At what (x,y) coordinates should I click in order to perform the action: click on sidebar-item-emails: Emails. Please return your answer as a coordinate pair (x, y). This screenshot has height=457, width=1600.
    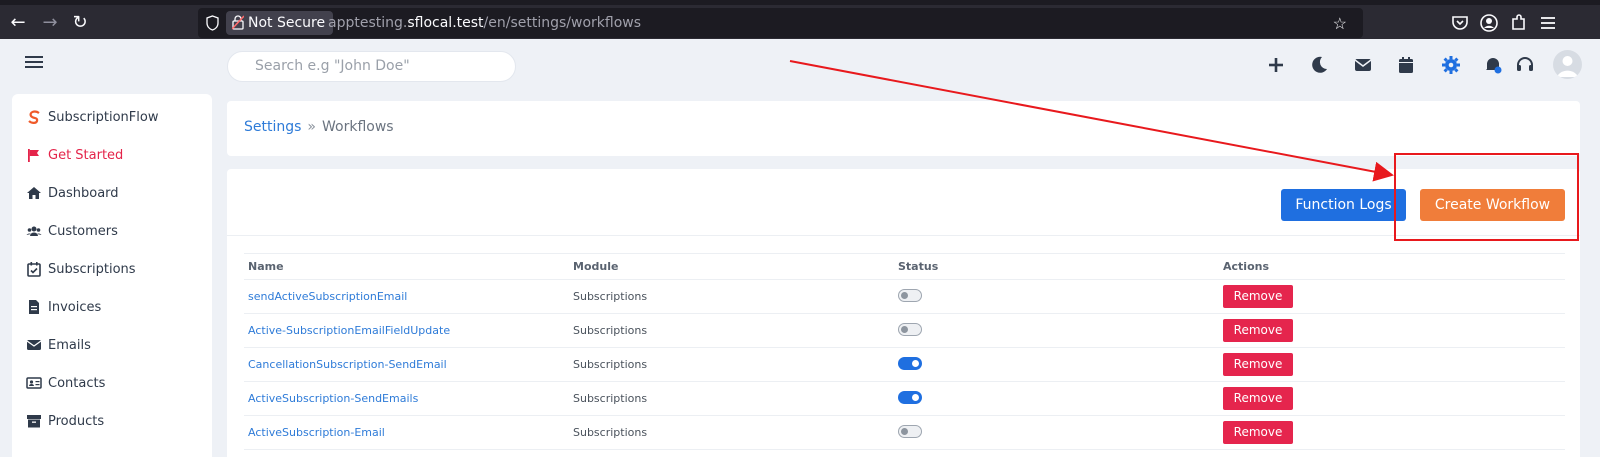
    Looking at the image, I should click on (58, 345).